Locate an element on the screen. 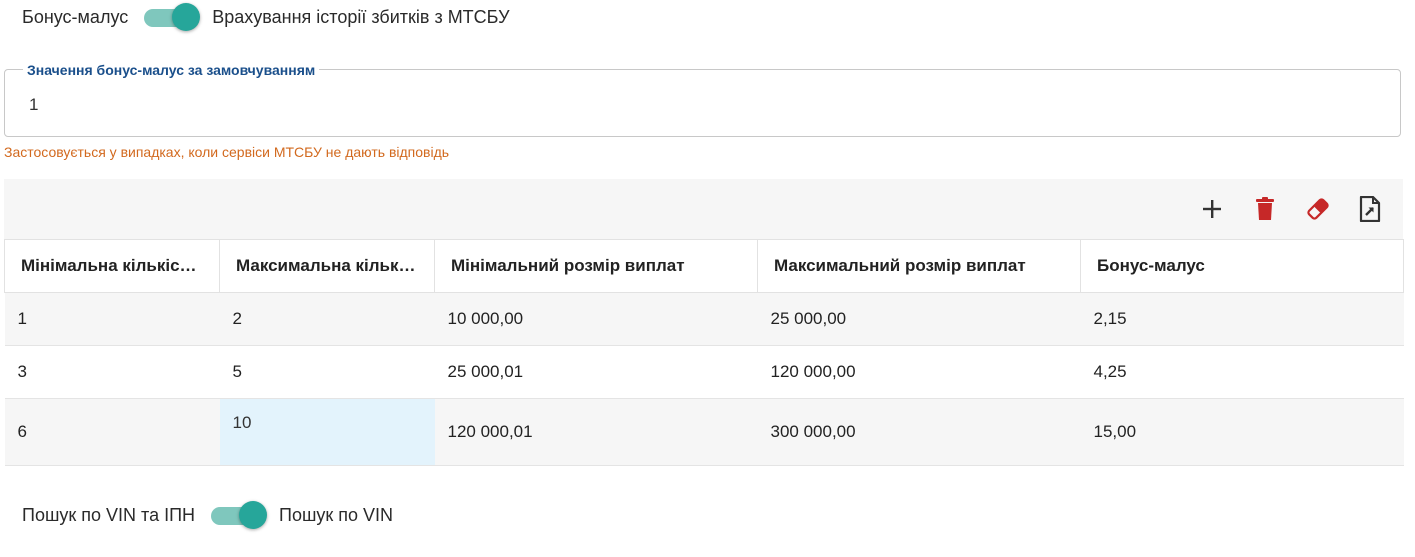 This screenshot has width=1415, height=557. selected-table-cell: 10 is located at coordinates (327, 432).